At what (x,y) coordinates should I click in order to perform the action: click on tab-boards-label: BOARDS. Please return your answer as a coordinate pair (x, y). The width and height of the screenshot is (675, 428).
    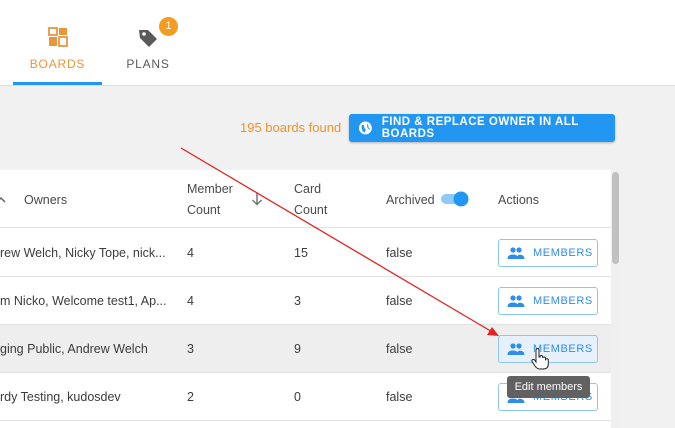
    Looking at the image, I should click on (57, 64).